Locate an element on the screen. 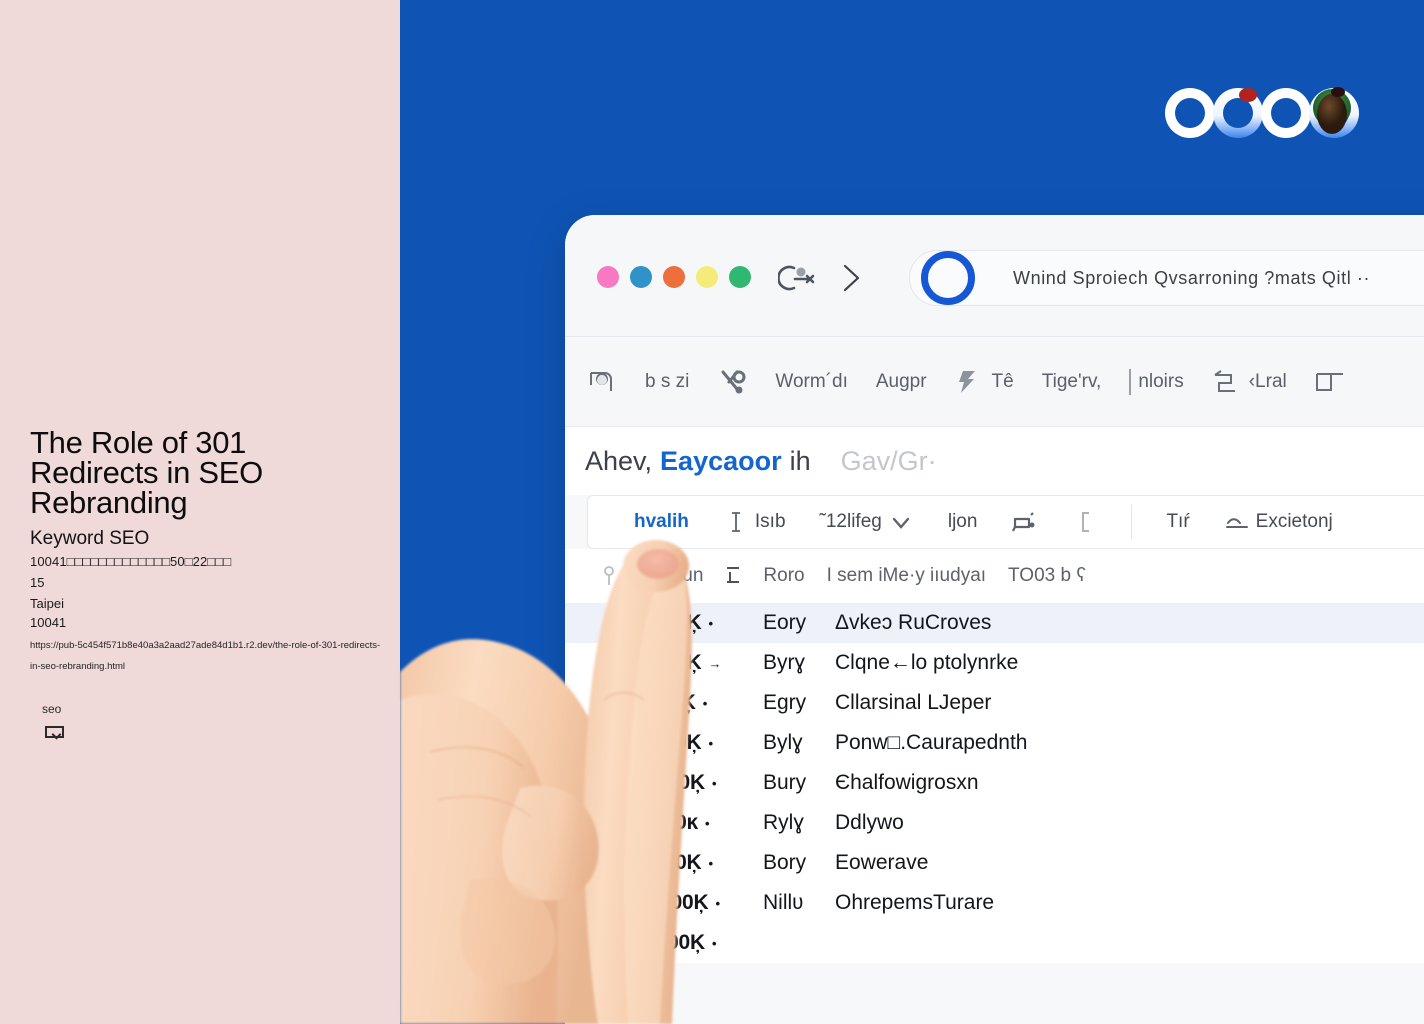  table-row: 17 00ĸ • Rylɣ Ddlywo is located at coordinates (994, 823).